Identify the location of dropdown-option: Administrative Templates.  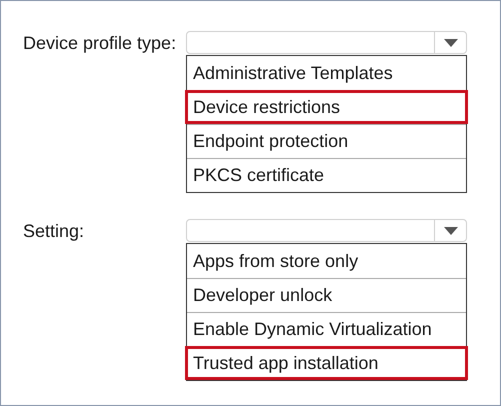
(326, 73).